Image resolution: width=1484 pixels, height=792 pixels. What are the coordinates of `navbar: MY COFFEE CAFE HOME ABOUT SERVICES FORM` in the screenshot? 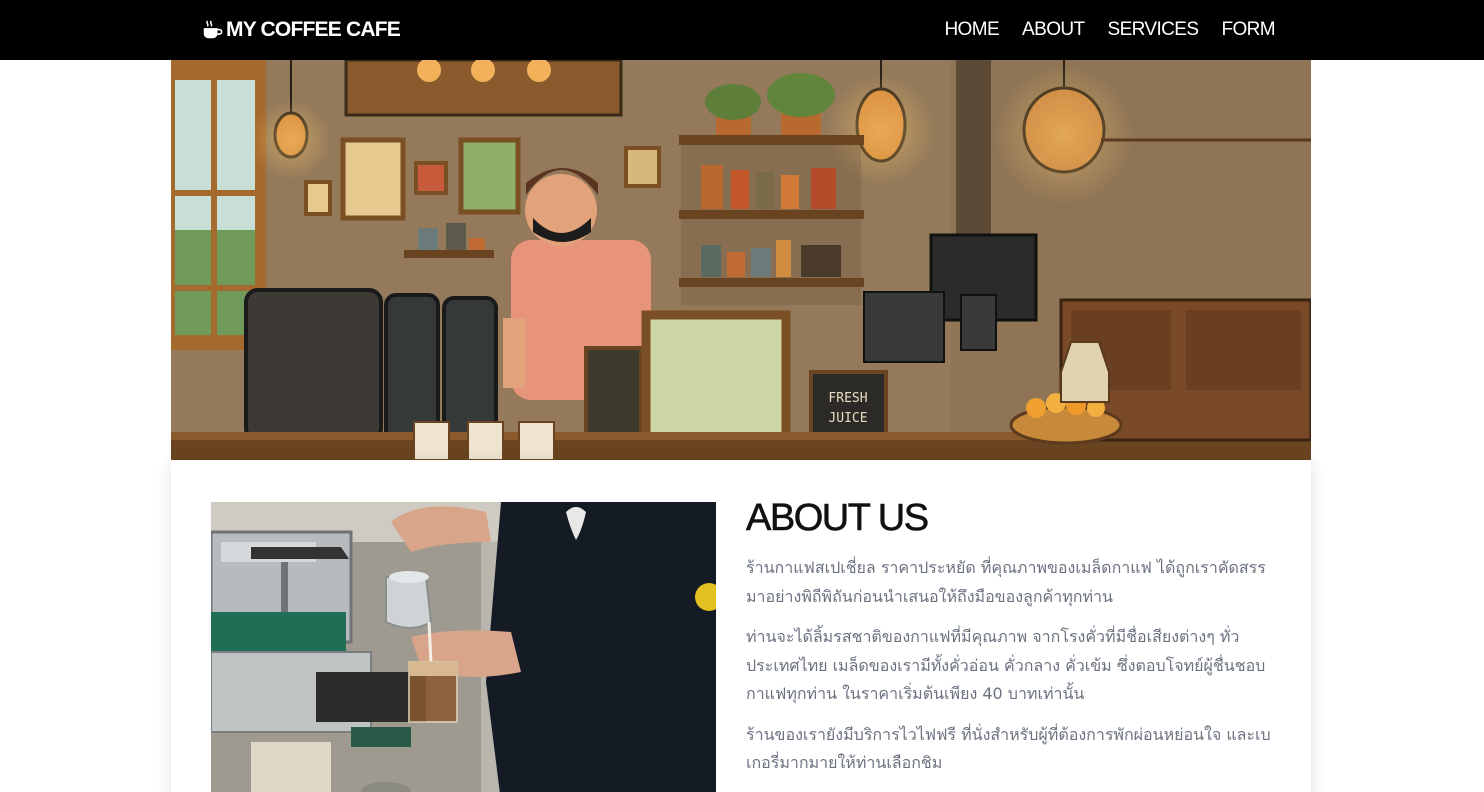 It's located at (742, 30).